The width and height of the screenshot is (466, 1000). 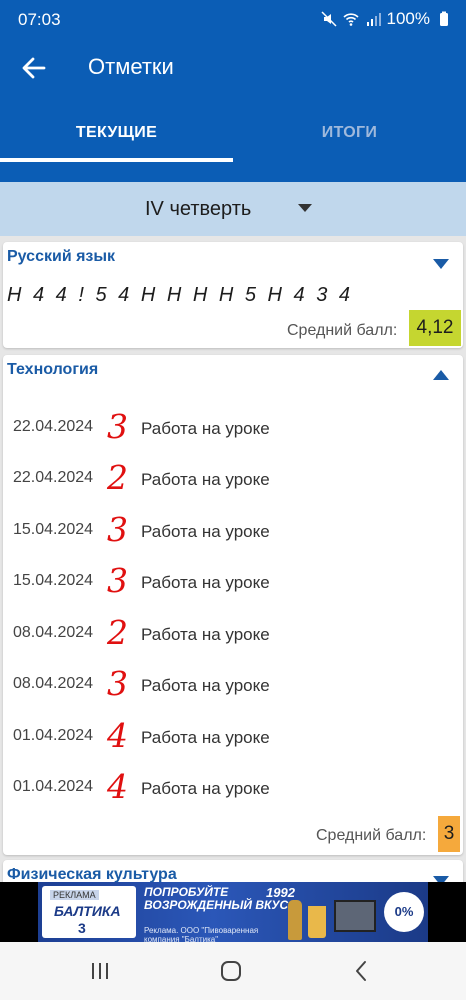 What do you see at coordinates (100, 971) in the screenshot?
I see `recent-apps-icon` at bounding box center [100, 971].